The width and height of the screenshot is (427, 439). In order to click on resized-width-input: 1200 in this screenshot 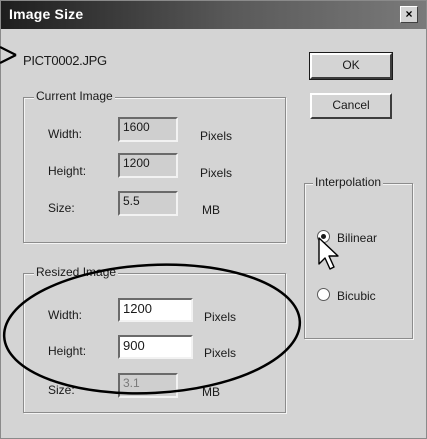, I will do `click(155, 310)`.